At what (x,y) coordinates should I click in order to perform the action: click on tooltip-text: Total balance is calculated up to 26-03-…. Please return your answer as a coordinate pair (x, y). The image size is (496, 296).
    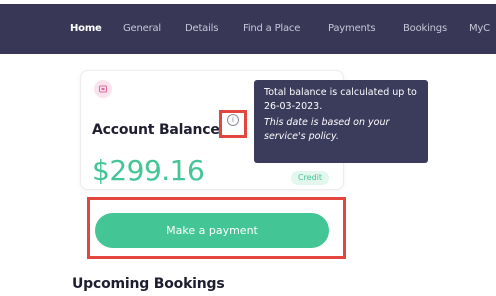
    Looking at the image, I should click on (340, 99).